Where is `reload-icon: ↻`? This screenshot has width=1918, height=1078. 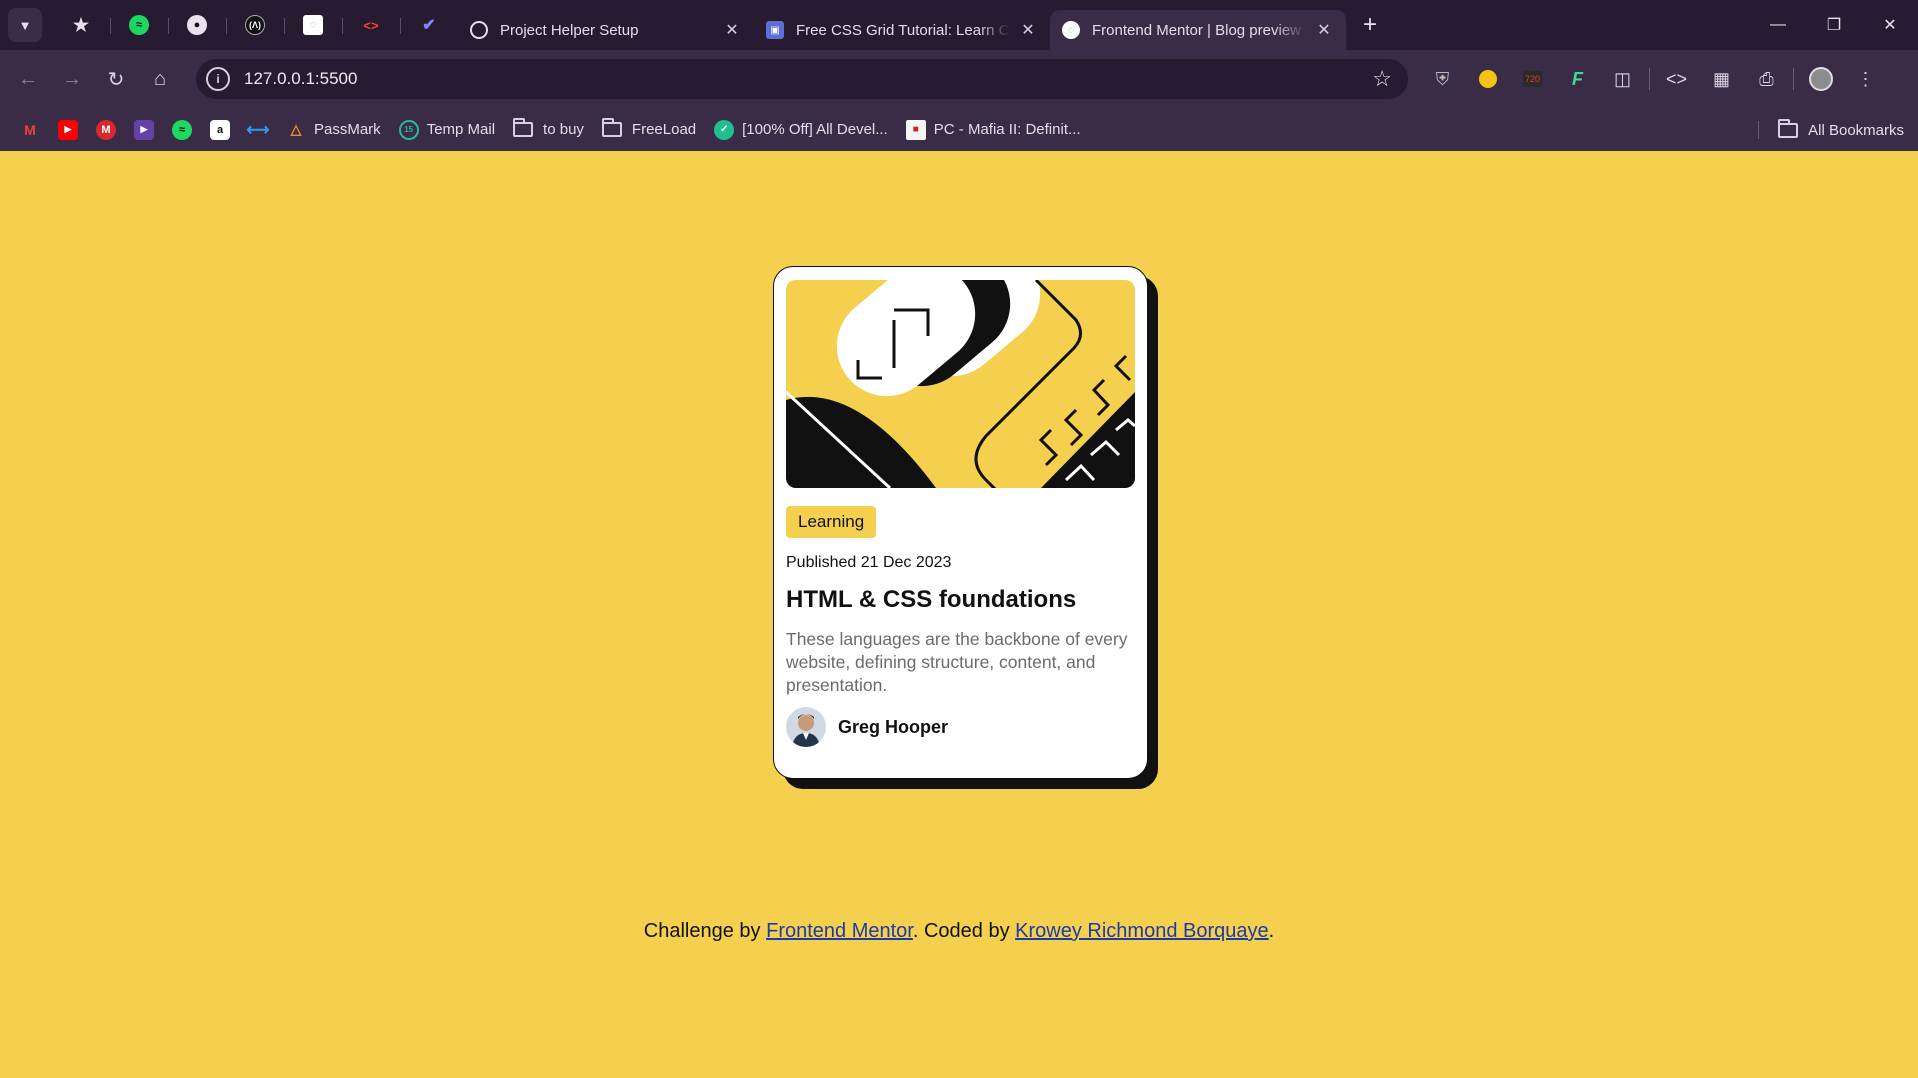
reload-icon: ↻ is located at coordinates (116, 79).